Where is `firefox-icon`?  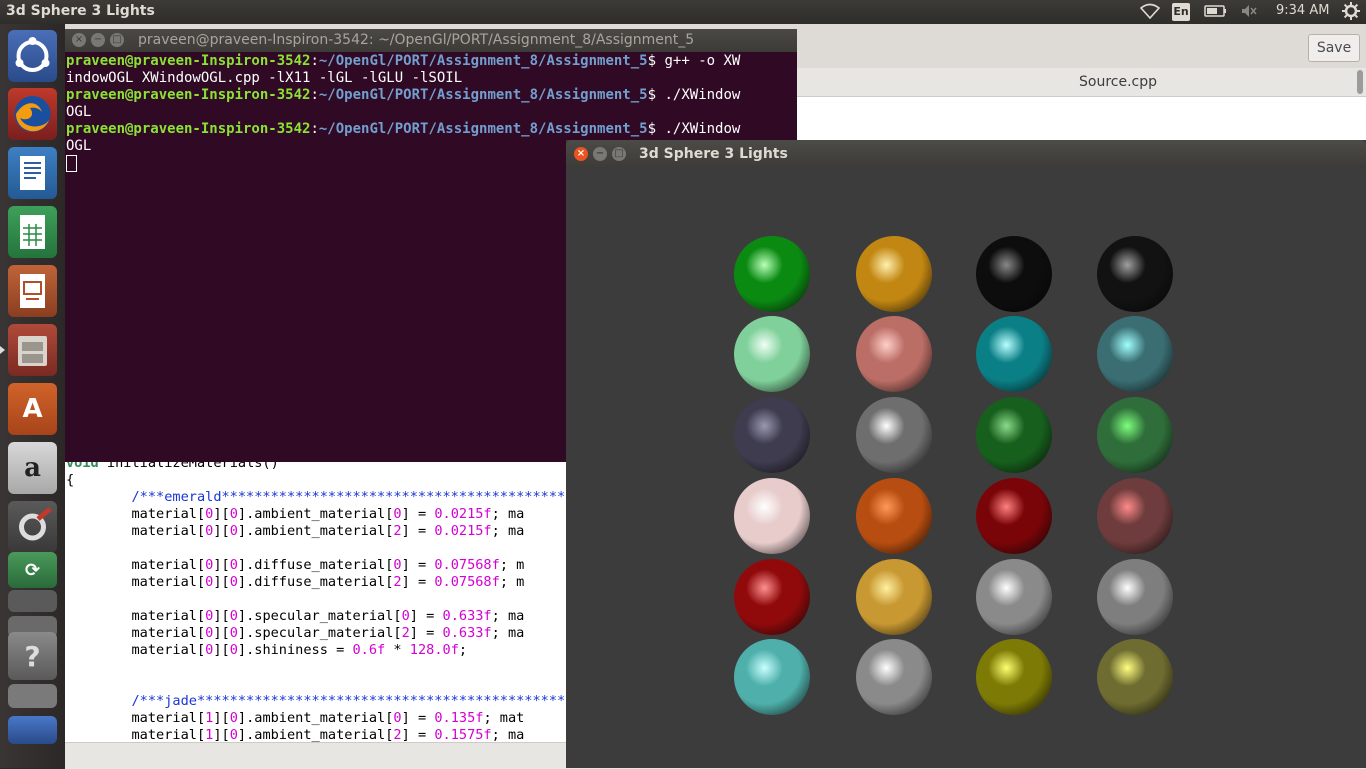 firefox-icon is located at coordinates (32, 114).